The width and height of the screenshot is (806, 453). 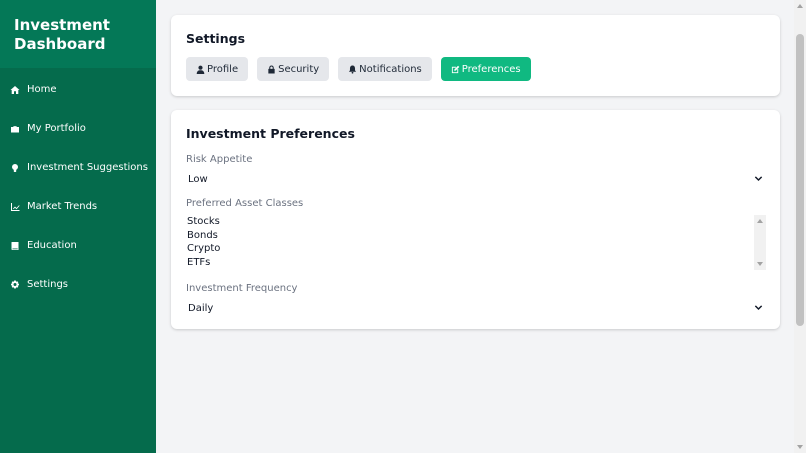 What do you see at coordinates (56, 128) in the screenshot?
I see `sidebar-item-label: My Portfolio` at bounding box center [56, 128].